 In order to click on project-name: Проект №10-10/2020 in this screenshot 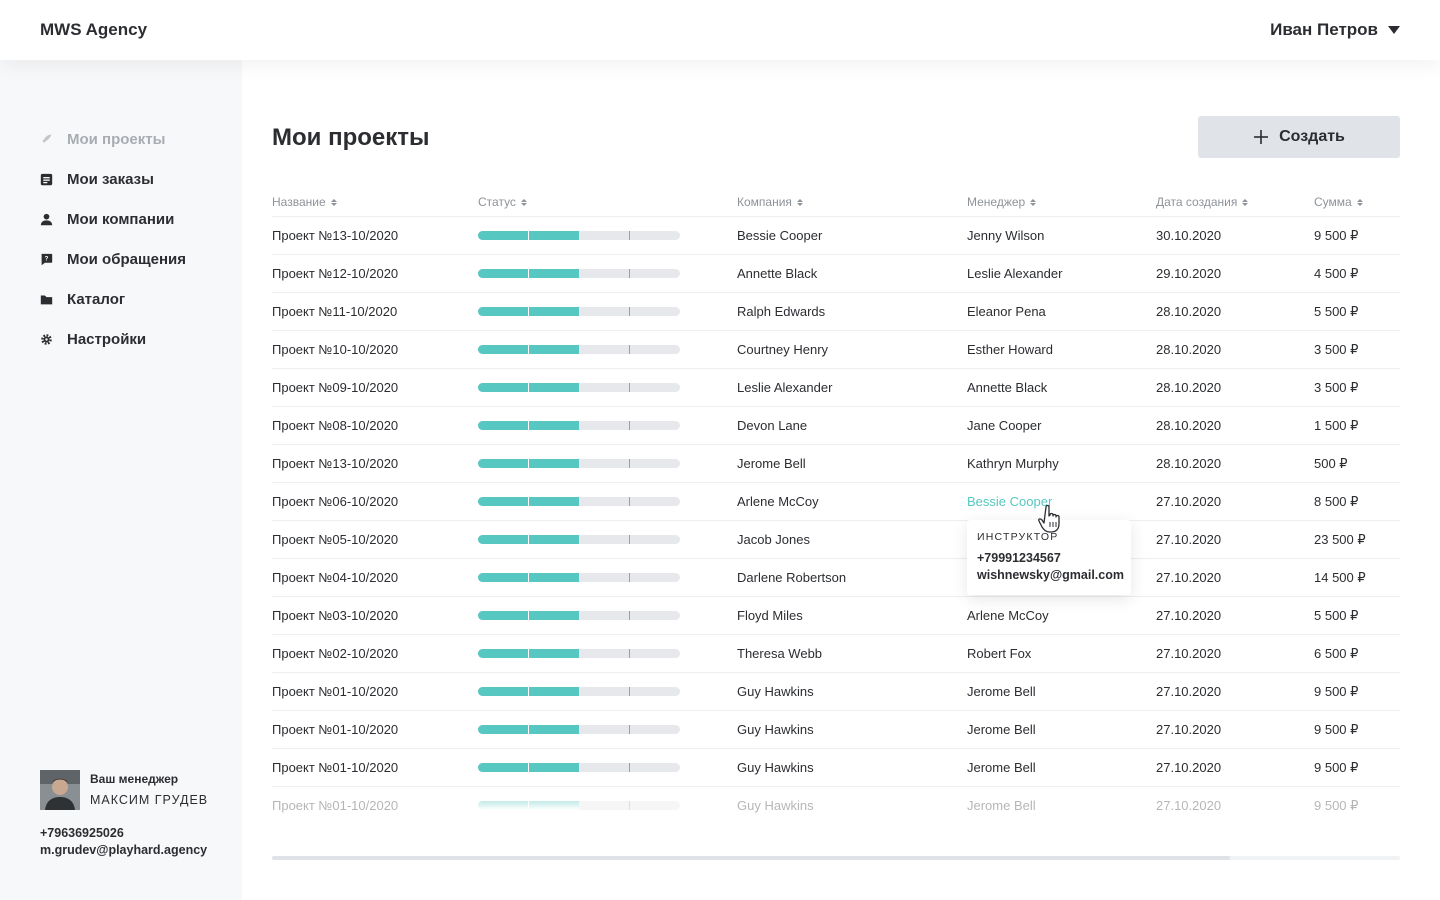, I will do `click(335, 349)`.